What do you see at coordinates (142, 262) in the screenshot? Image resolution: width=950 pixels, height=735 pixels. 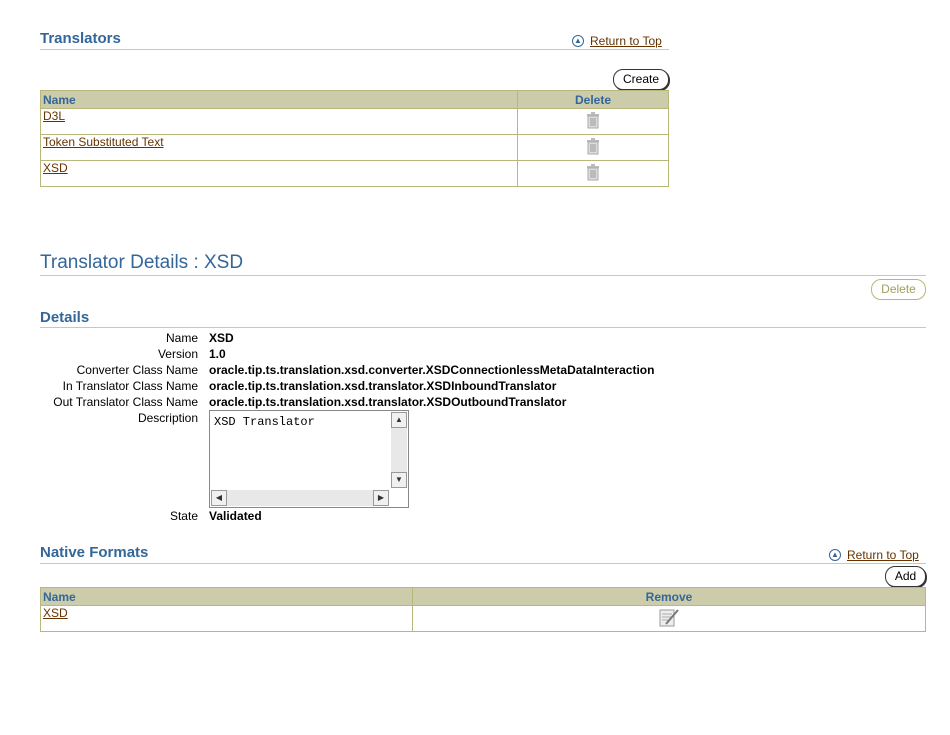 I see `page-title: Translator Details : XSD` at bounding box center [142, 262].